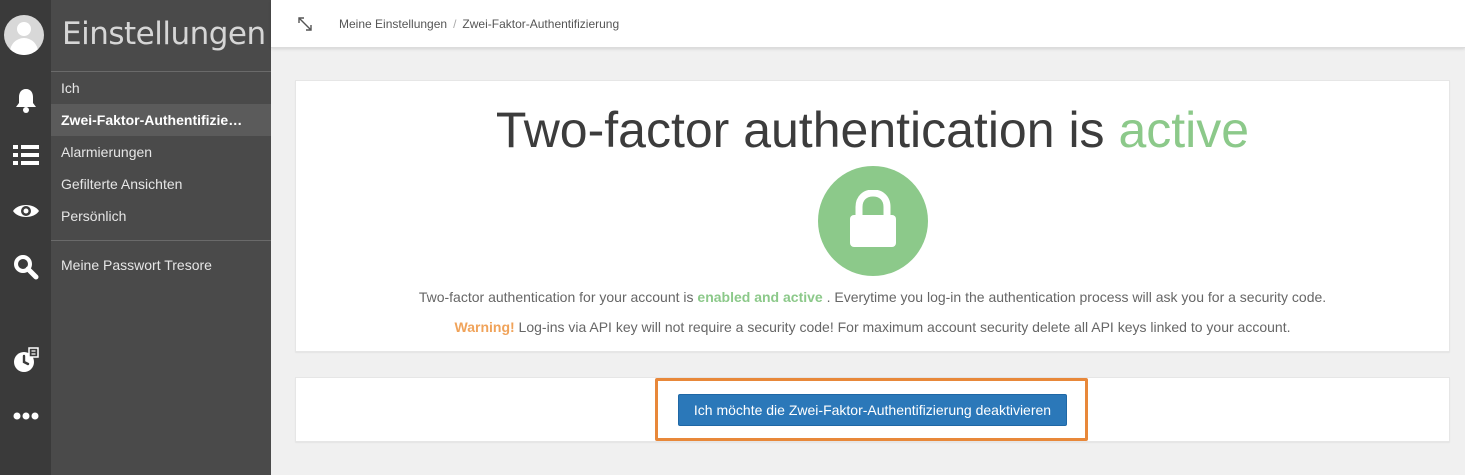  Describe the element at coordinates (25, 211) in the screenshot. I see `eye-icon` at that location.